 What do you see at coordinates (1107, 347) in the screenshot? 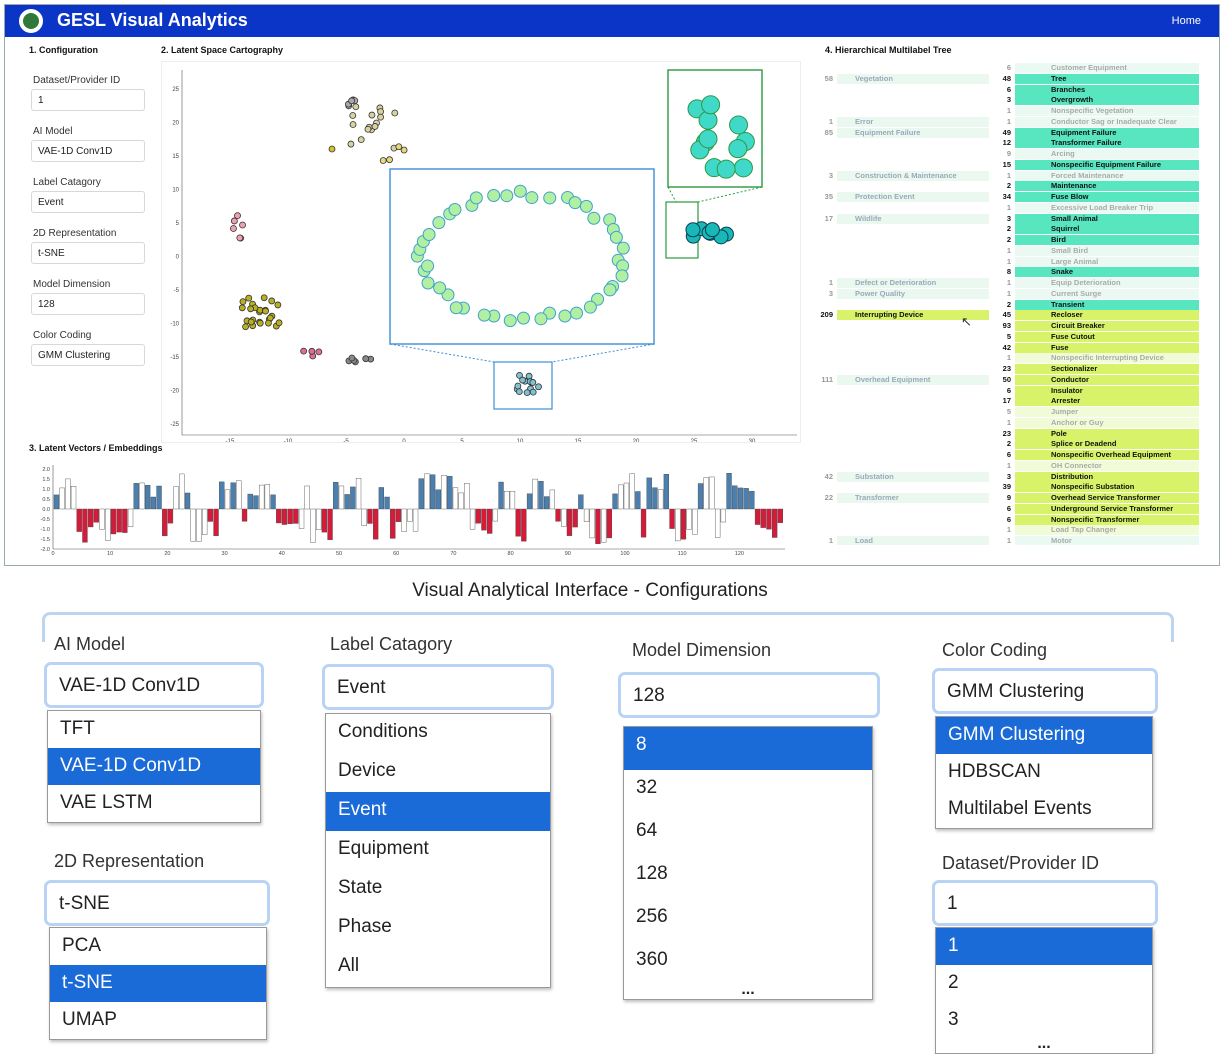
I see `tree-child-node: Fuse` at bounding box center [1107, 347].